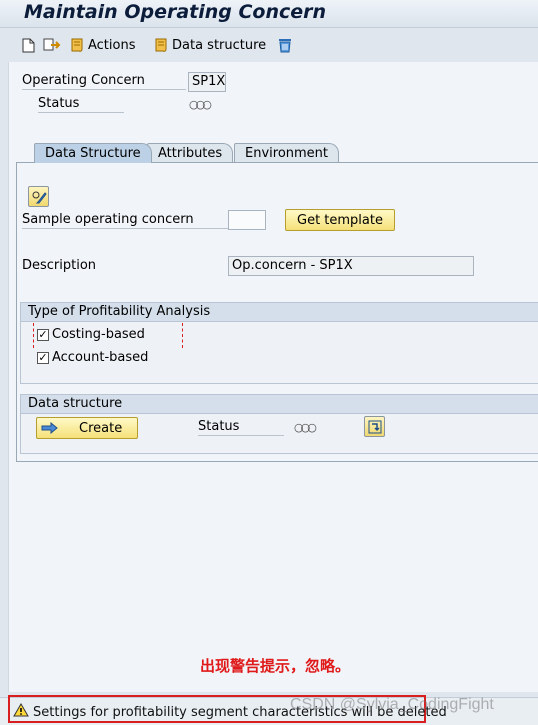 The height and width of the screenshot is (725, 538). I want to click on new-document-icon, so click(28, 45).